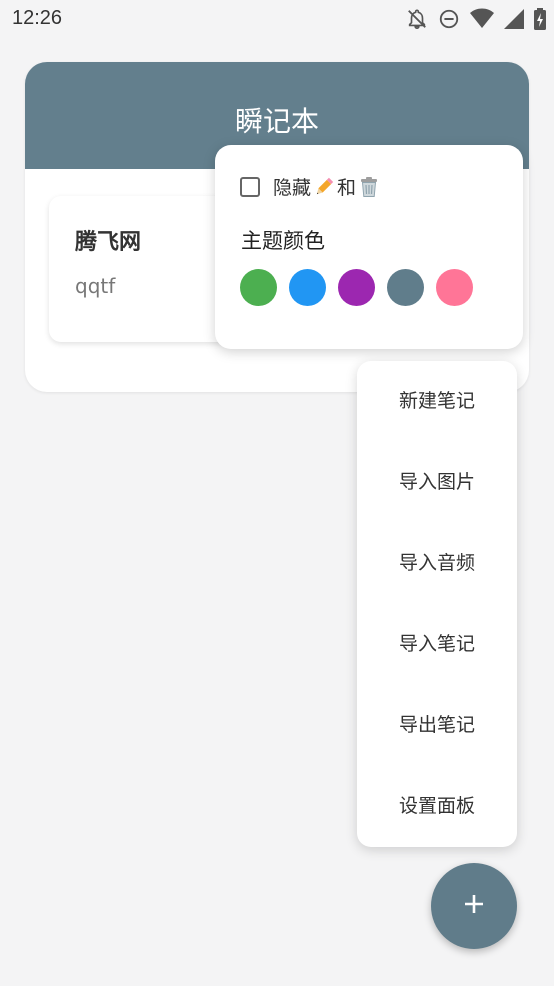  What do you see at coordinates (540, 19) in the screenshot?
I see `battery-charging-icon` at bounding box center [540, 19].